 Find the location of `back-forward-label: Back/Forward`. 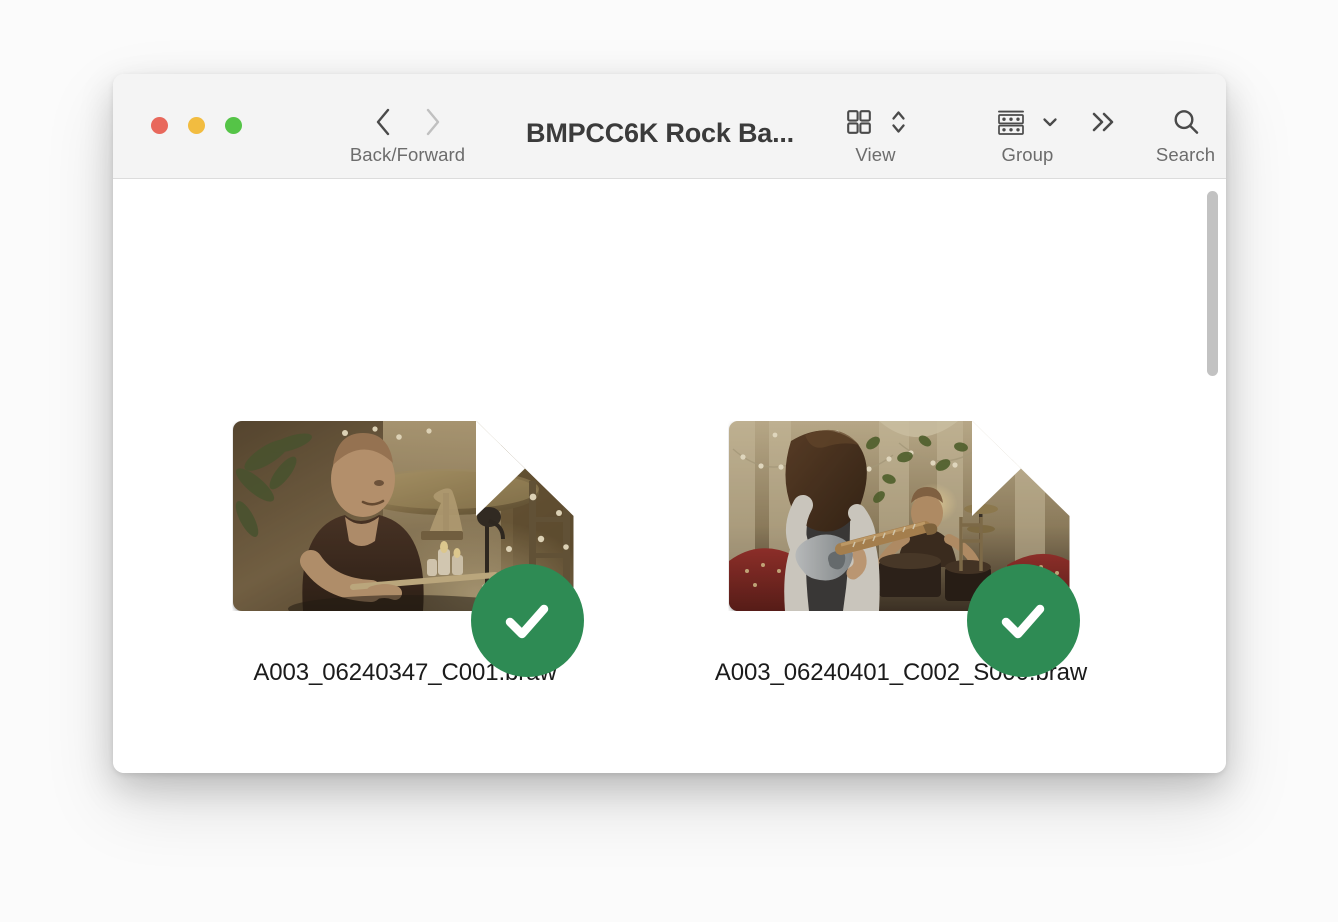

back-forward-label: Back/Forward is located at coordinates (407, 154).